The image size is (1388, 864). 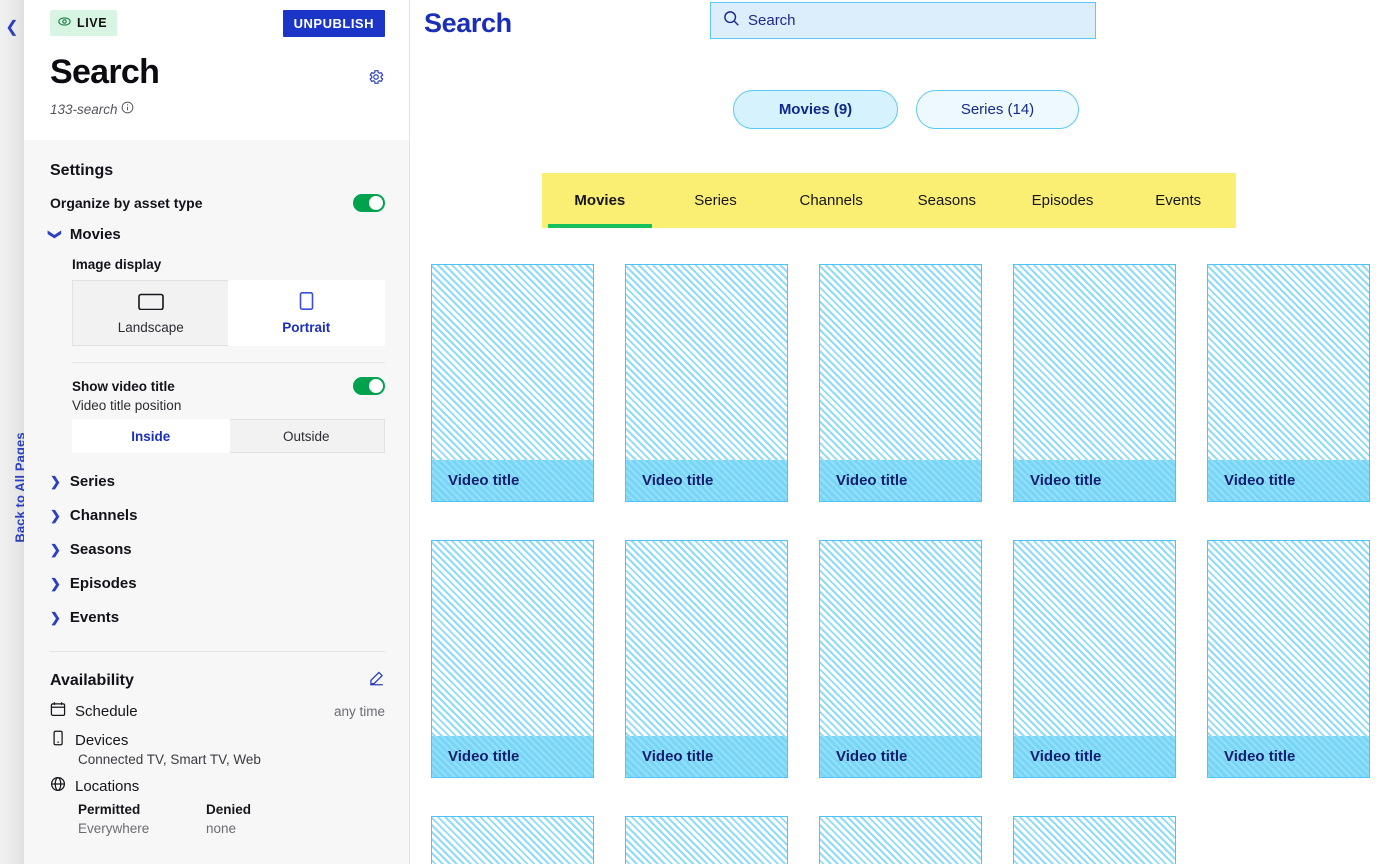 I want to click on availability-devices-row: Devices, so click(x=217, y=740).